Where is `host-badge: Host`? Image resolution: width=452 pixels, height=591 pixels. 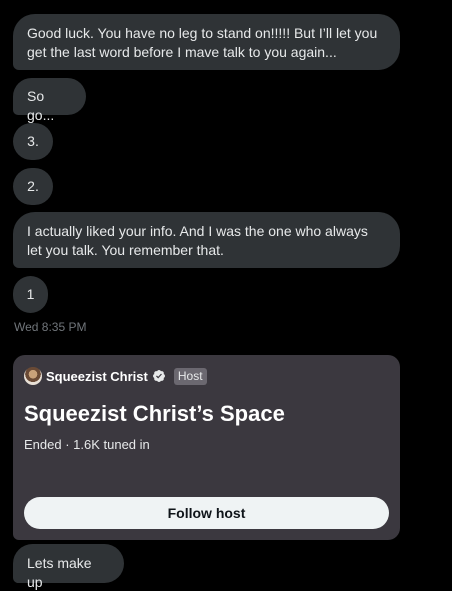 host-badge: Host is located at coordinates (190, 376).